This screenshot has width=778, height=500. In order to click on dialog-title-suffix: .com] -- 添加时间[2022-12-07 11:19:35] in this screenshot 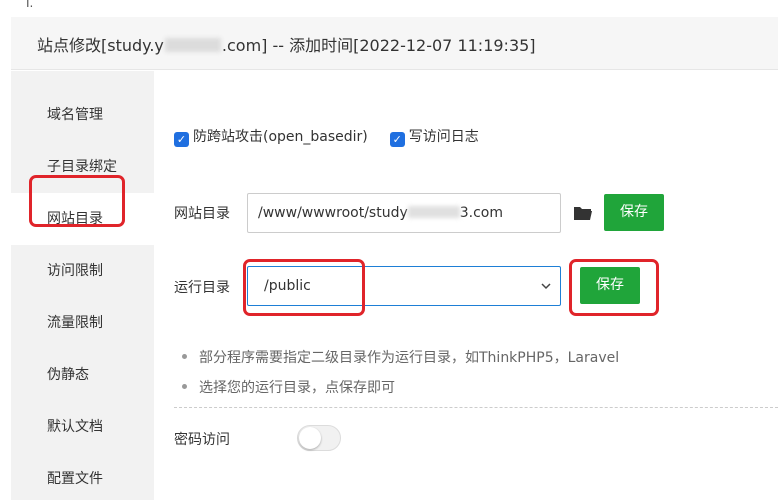, I will do `click(378, 45)`.